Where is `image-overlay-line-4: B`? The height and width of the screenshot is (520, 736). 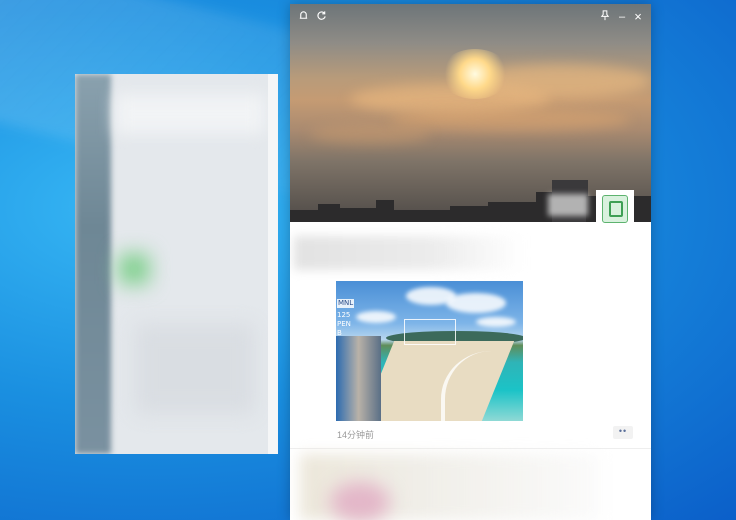
image-overlay-line-4: B is located at coordinates (339, 333).